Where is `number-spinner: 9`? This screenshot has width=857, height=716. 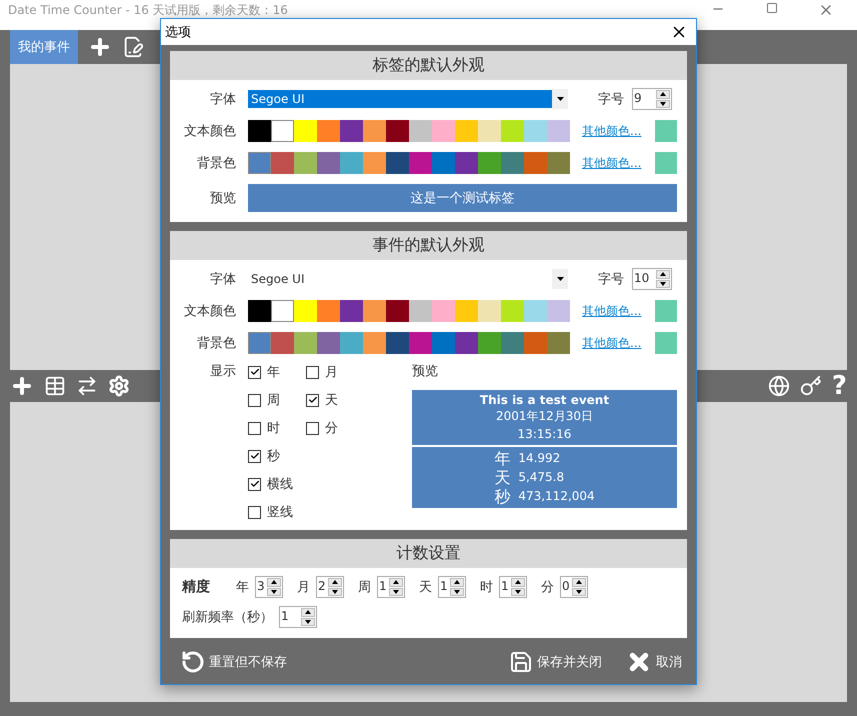
number-spinner: 9 is located at coordinates (652, 99).